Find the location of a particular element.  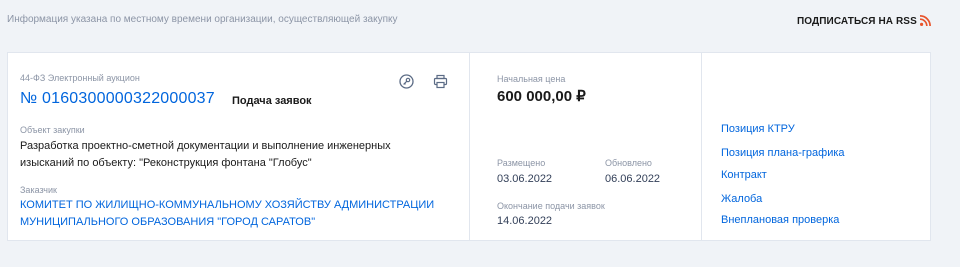

price-value: 600 000,00 ₽ is located at coordinates (541, 96).